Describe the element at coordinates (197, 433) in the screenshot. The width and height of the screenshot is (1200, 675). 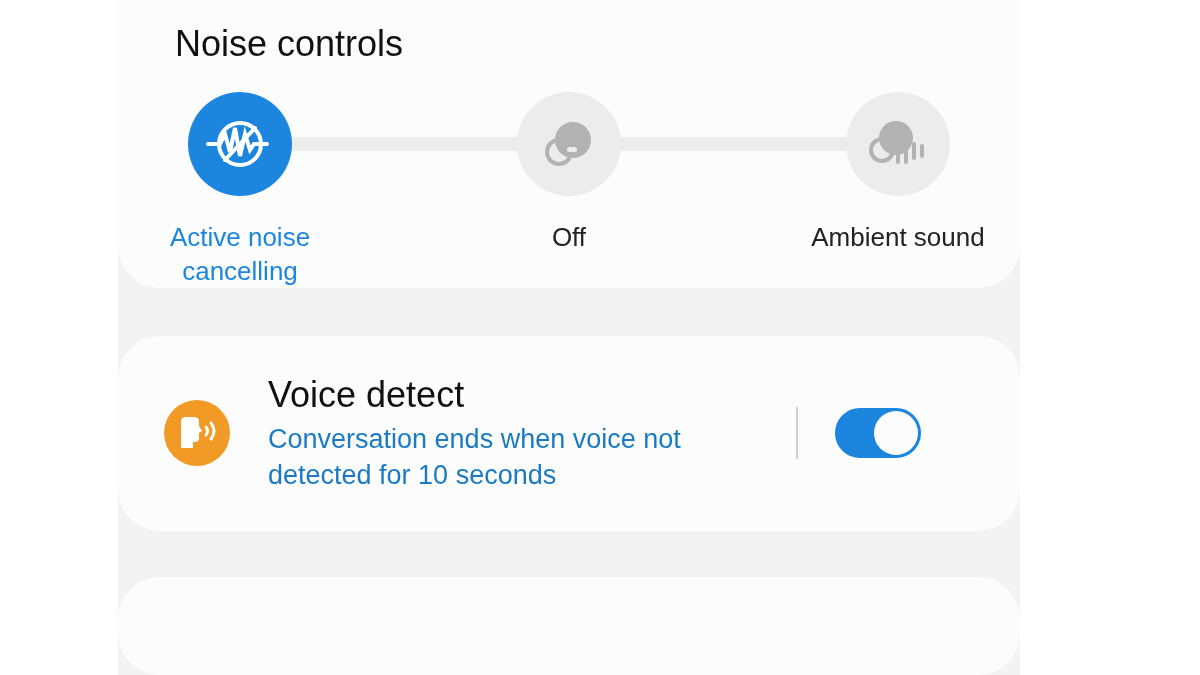
I see `speaking-head-icon` at that location.